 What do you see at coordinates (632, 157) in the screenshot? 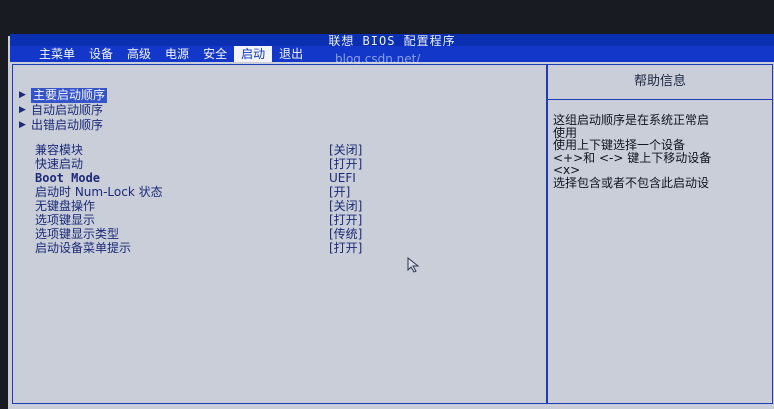
I see `help-line: <+>和 <-> 键上下移动设备` at bounding box center [632, 157].